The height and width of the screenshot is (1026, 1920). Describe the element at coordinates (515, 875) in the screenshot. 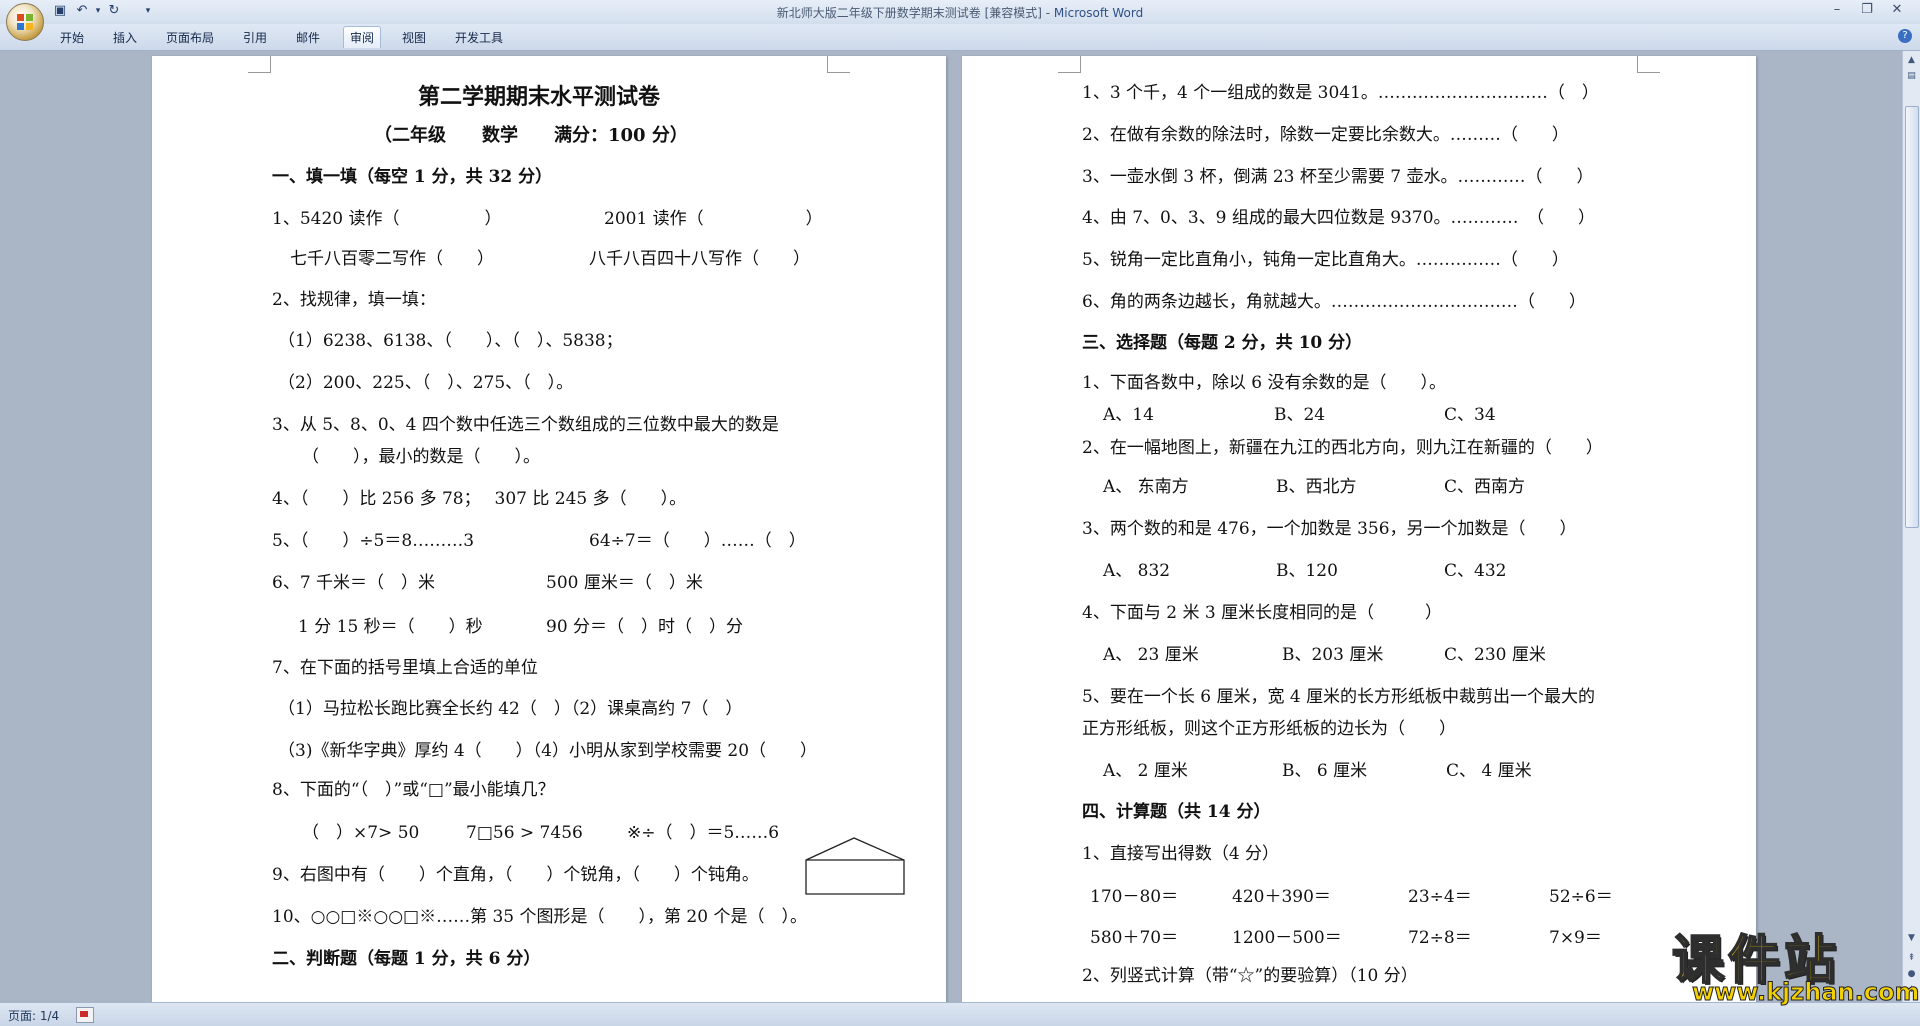

I see `question-text: 9、右图中有（ ）个直角，（ ）个锐角，（ ）个钝角。` at that location.